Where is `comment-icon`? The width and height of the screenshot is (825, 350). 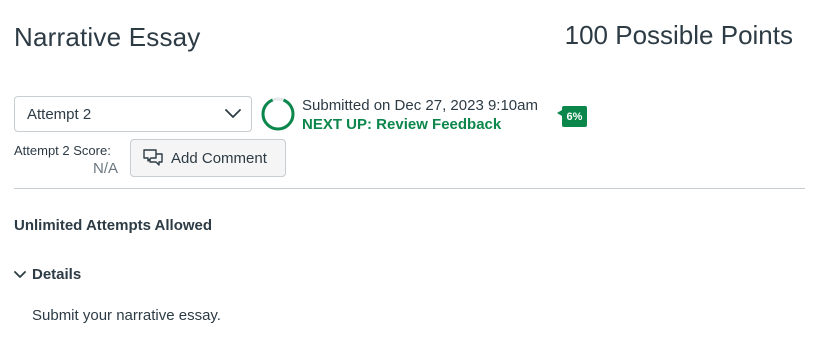
comment-icon is located at coordinates (157, 158).